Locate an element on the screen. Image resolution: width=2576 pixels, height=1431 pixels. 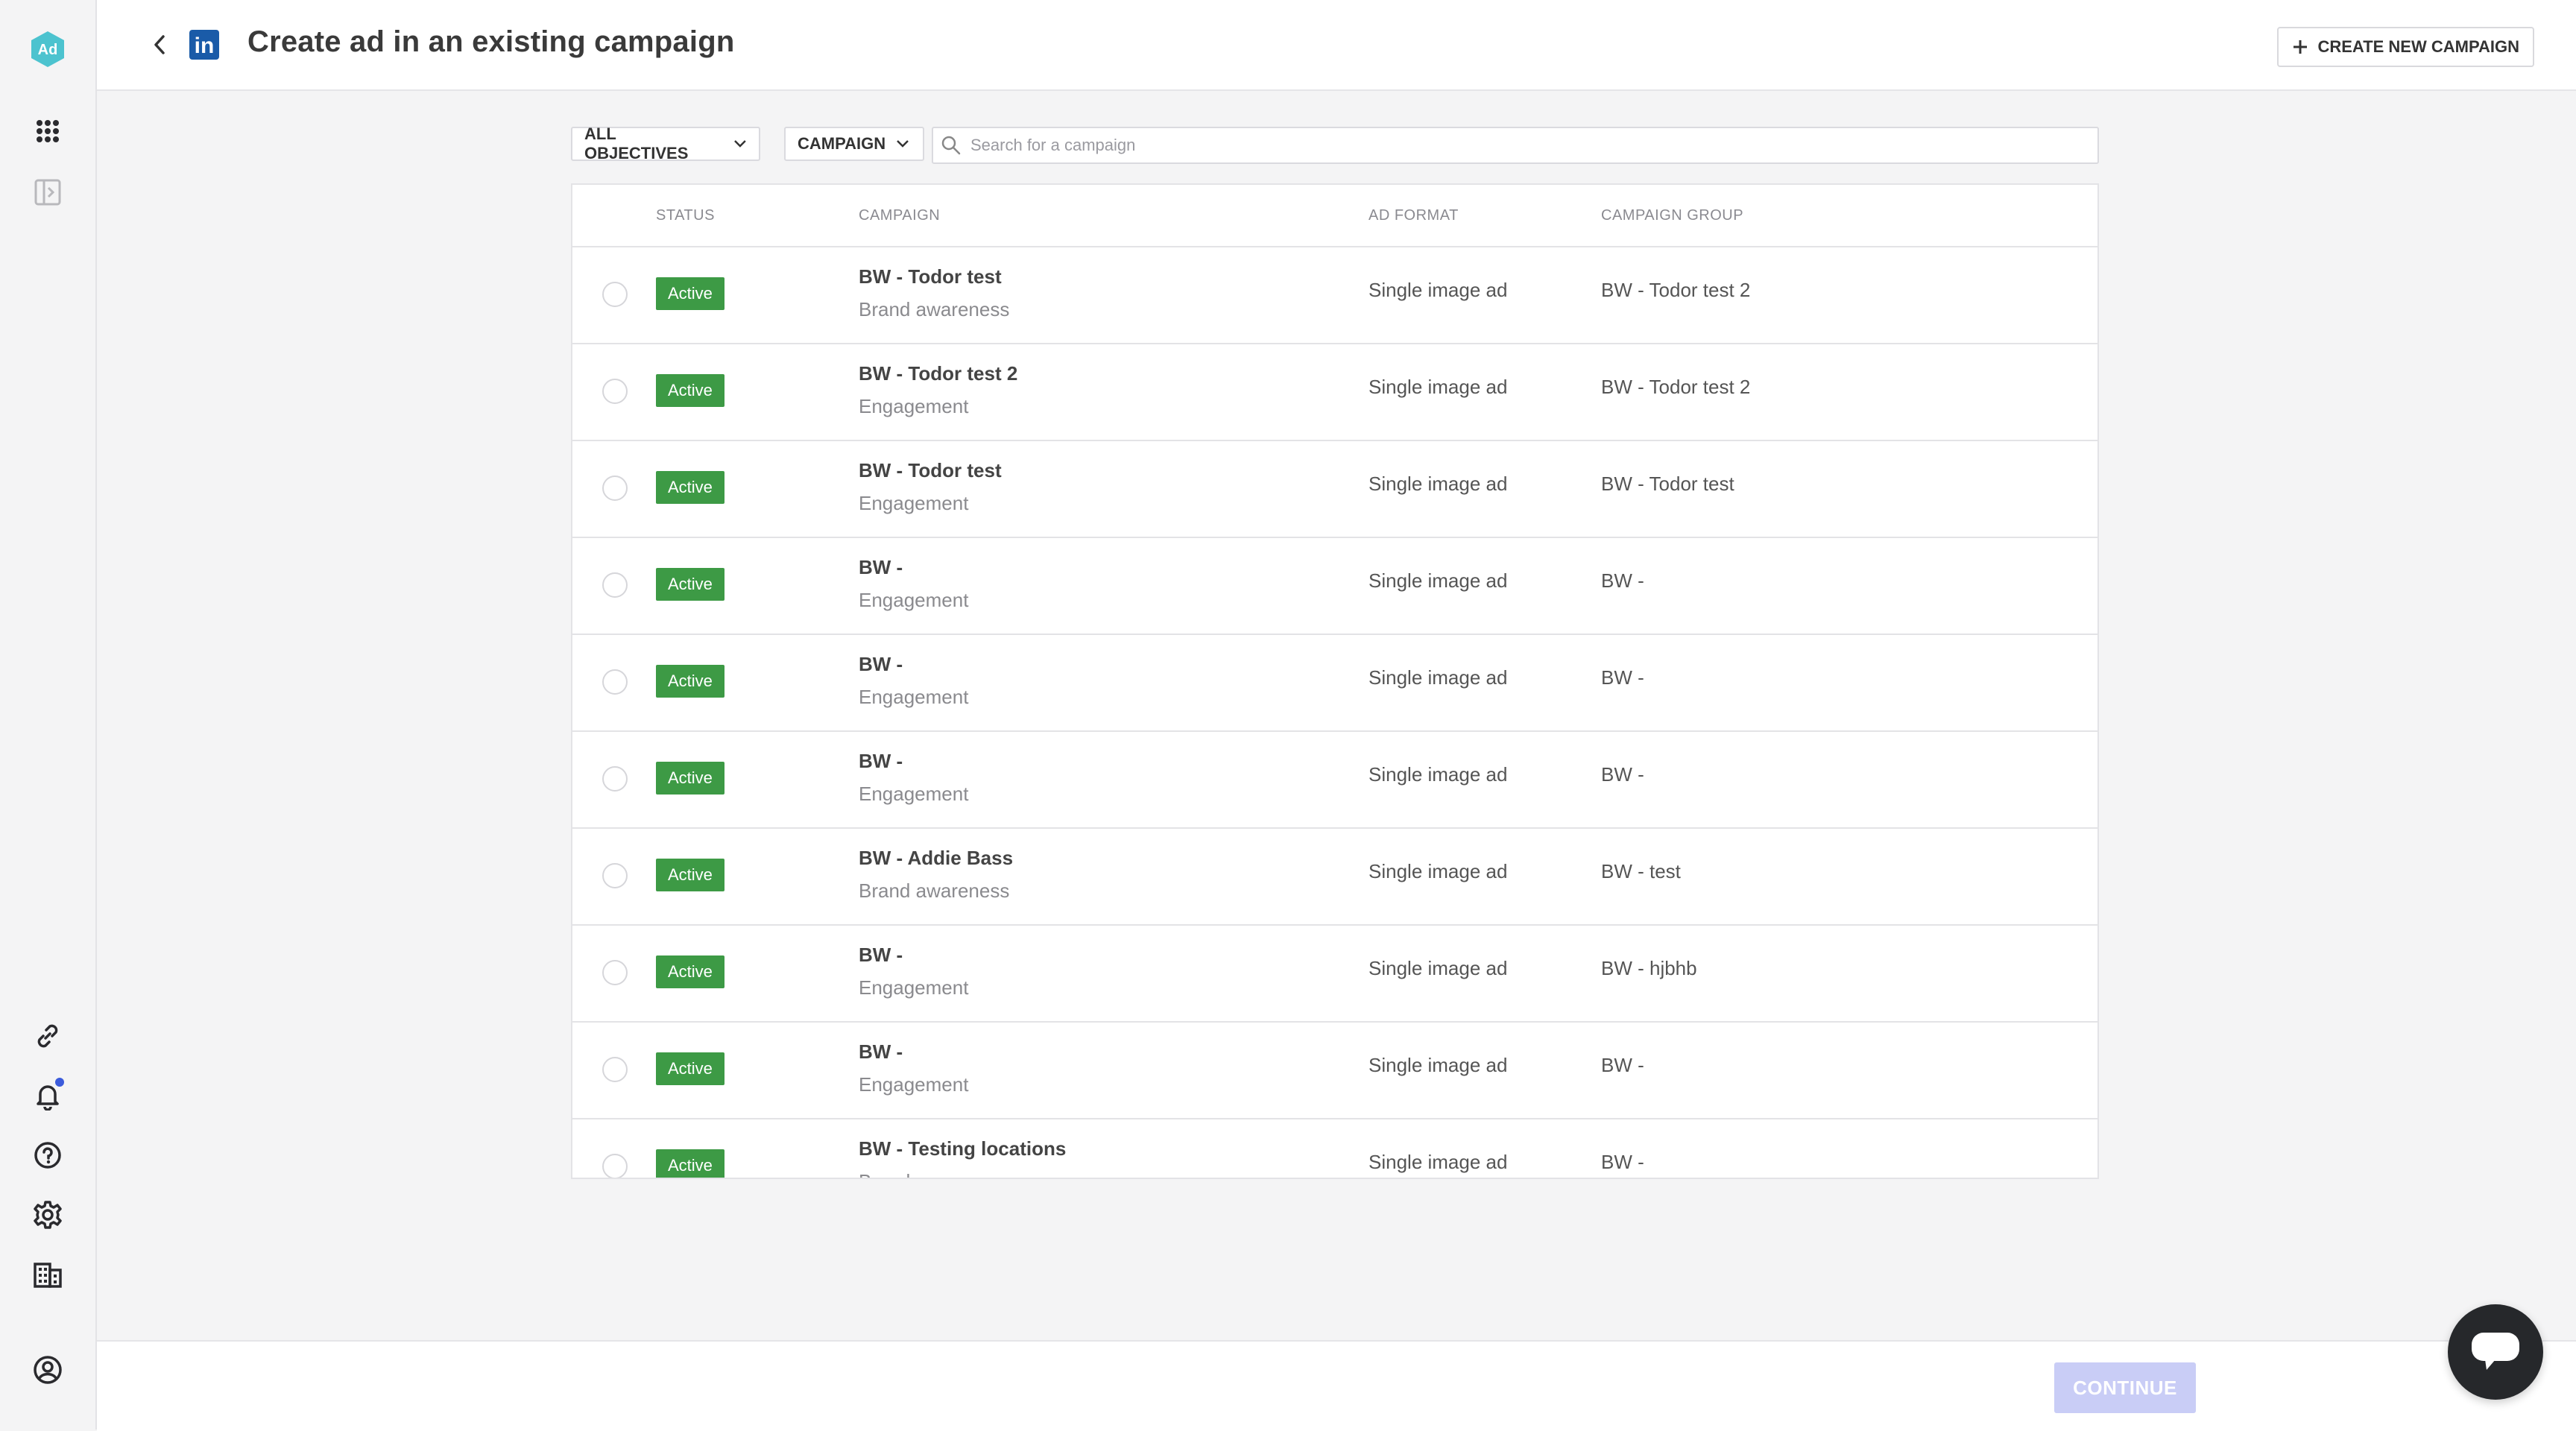
apps-grid-icon is located at coordinates (48, 131).